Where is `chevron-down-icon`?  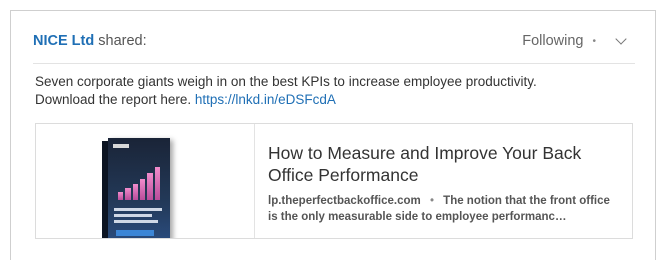 chevron-down-icon is located at coordinates (621, 39).